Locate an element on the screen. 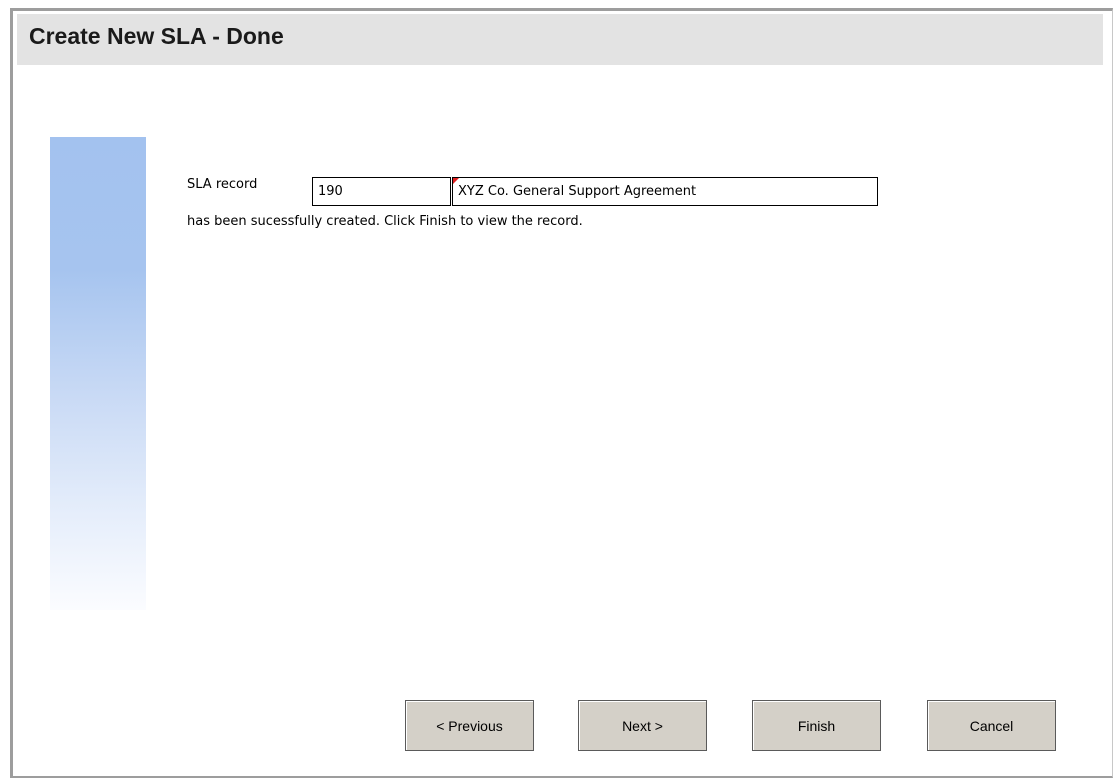 This screenshot has width=1119, height=782. sla-id-field is located at coordinates (381, 191).